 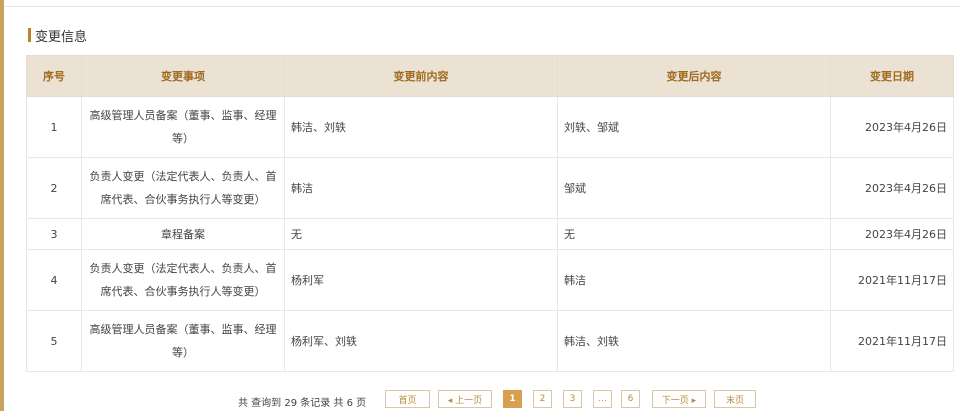 I want to click on page-button-2: 2, so click(x=542, y=399).